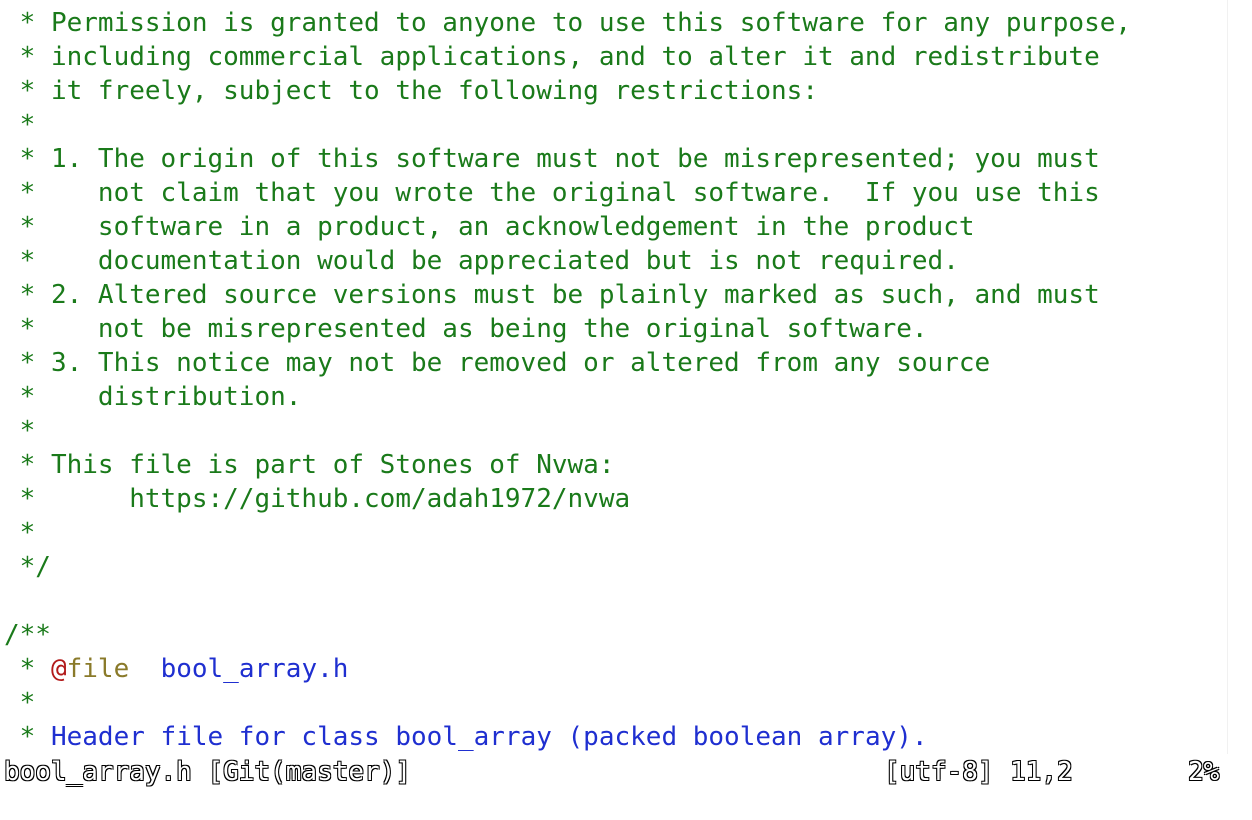 Image resolution: width=1252 pixels, height=820 pixels. Describe the element at coordinates (58, 669) in the screenshot. I see `doc-at-sign: @` at that location.